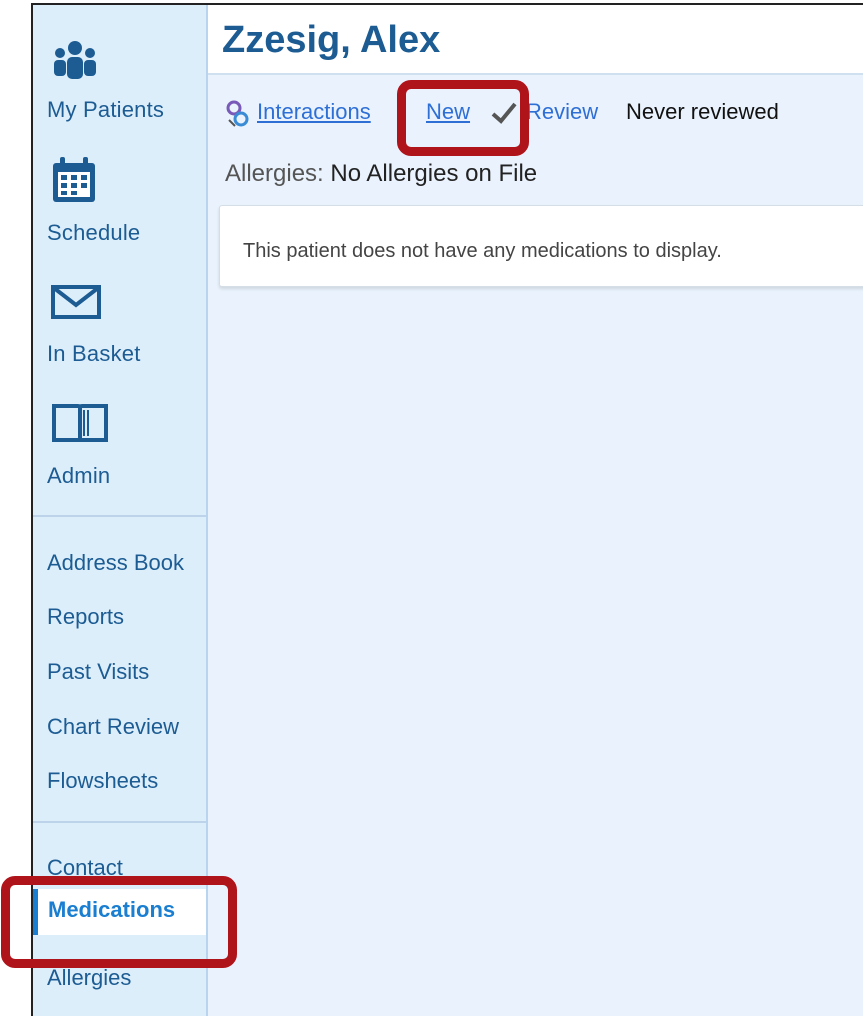 This screenshot has height=1016, width=863. Describe the element at coordinates (434, 173) in the screenshot. I see `allergies-value: No Allergies on File` at that location.